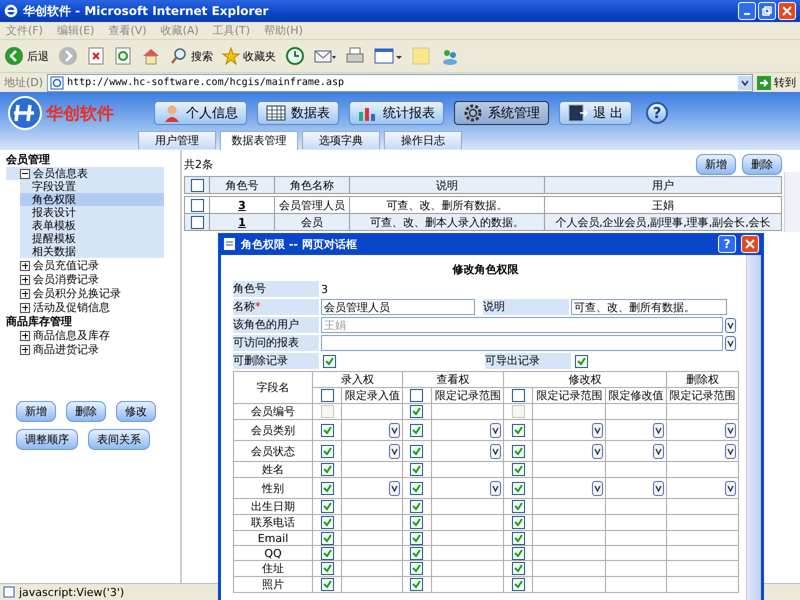 Image resolution: width=800 pixels, height=600 pixels. Describe the element at coordinates (388, 56) in the screenshot. I see `edit-icon` at that location.